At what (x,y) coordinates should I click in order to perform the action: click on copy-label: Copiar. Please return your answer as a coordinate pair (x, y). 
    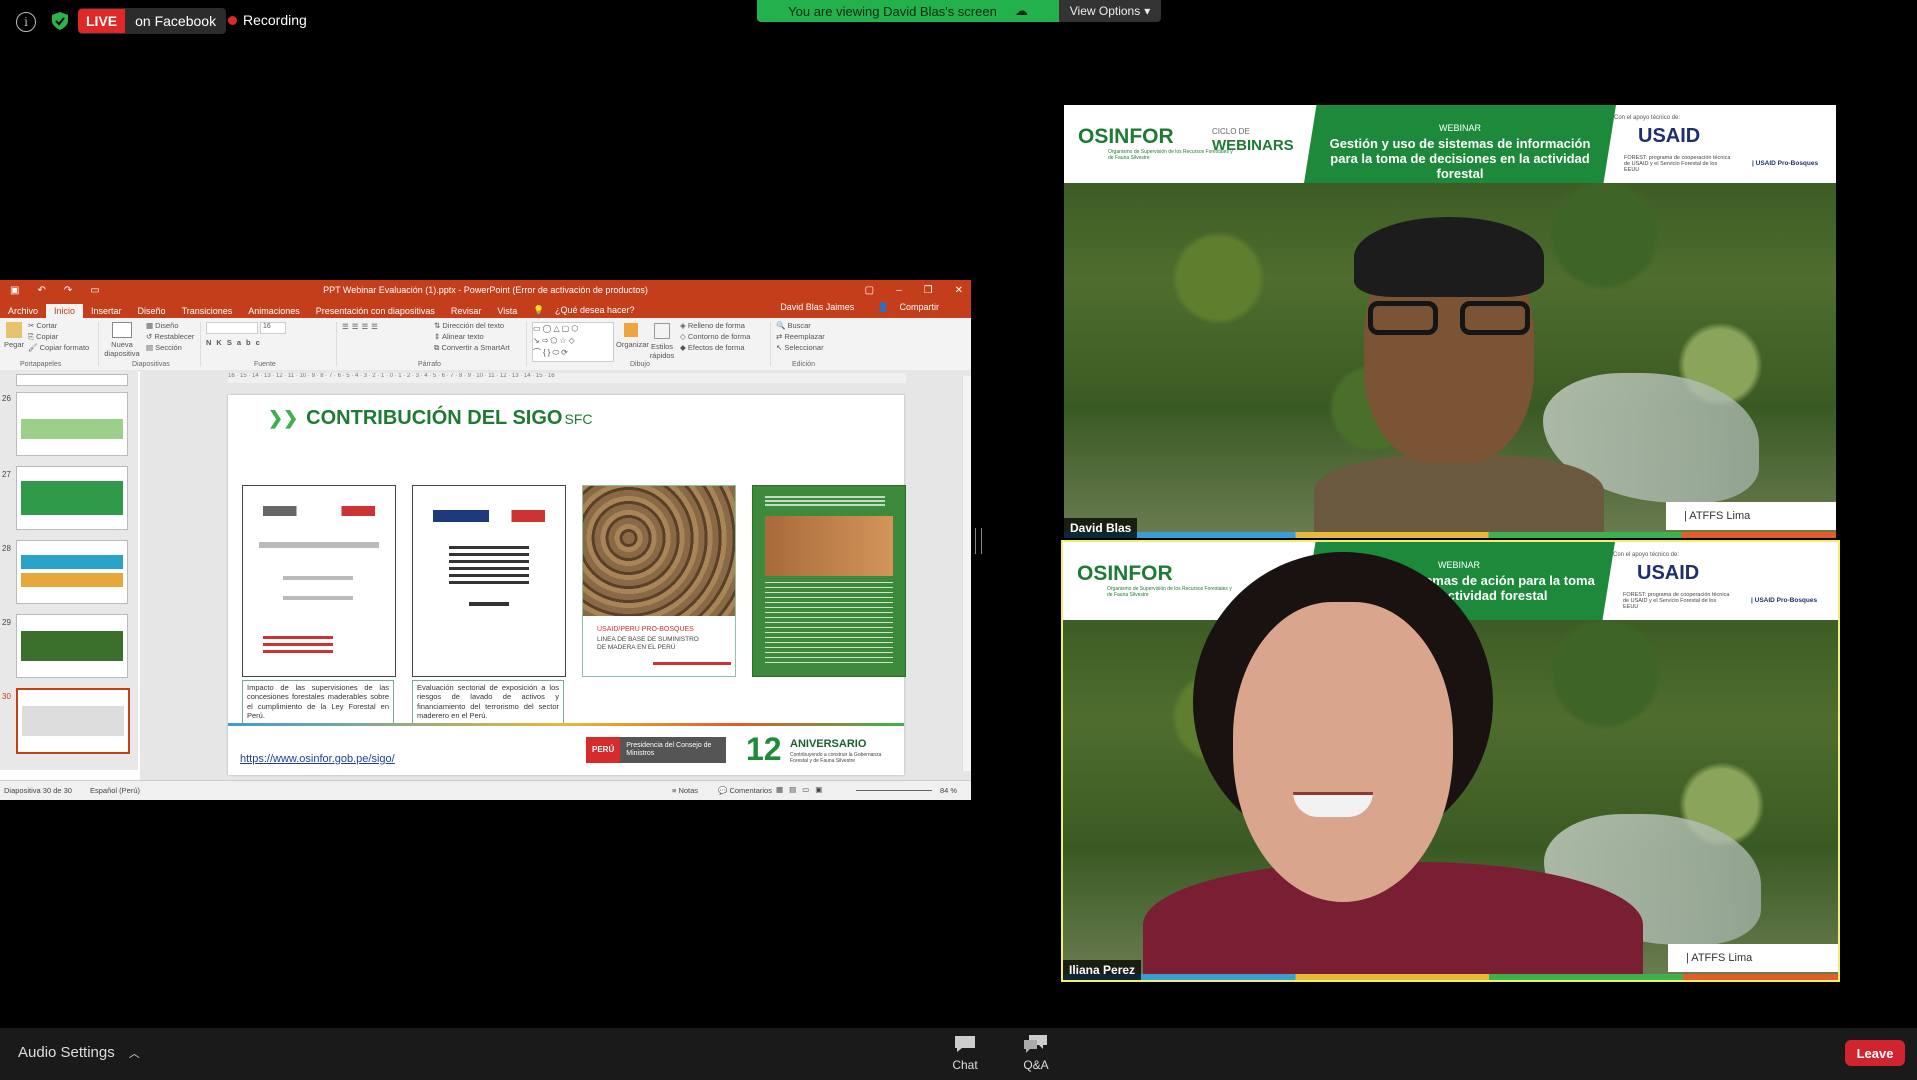
    Looking at the image, I should click on (47, 336).